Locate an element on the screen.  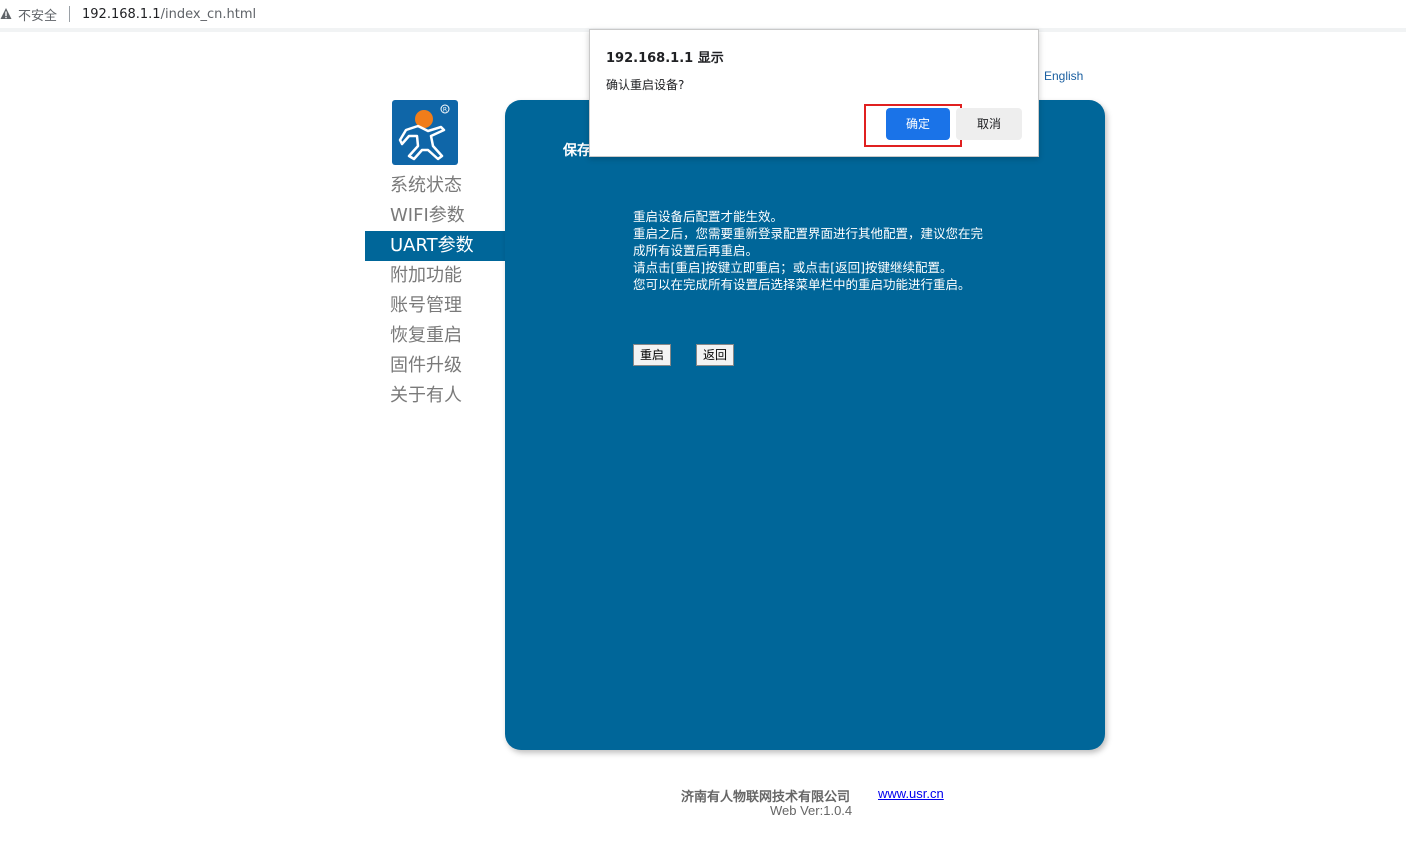
panel-title: 保存 is located at coordinates (577, 151).